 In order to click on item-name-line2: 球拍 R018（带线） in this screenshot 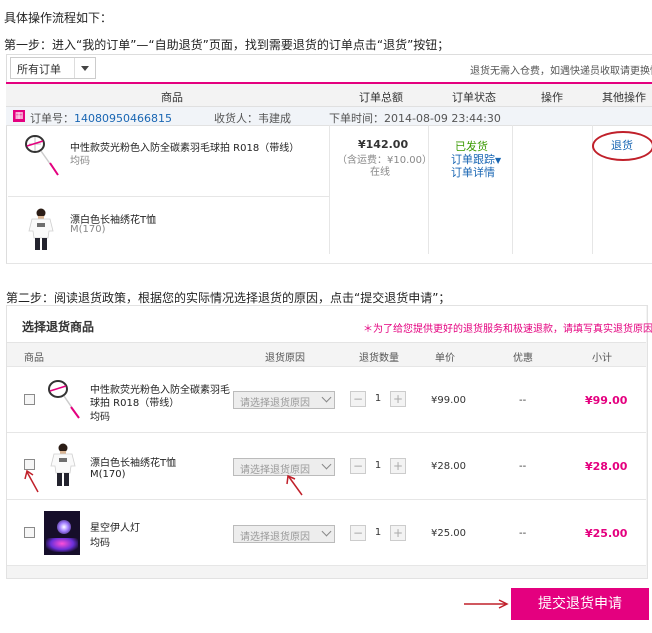, I will do `click(135, 403)`.